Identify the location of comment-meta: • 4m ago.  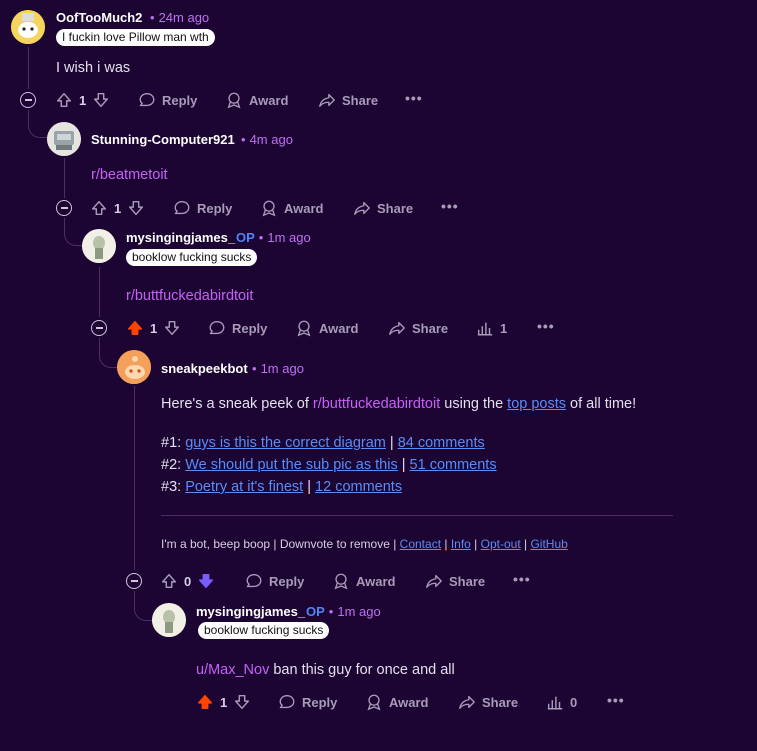
(267, 139).